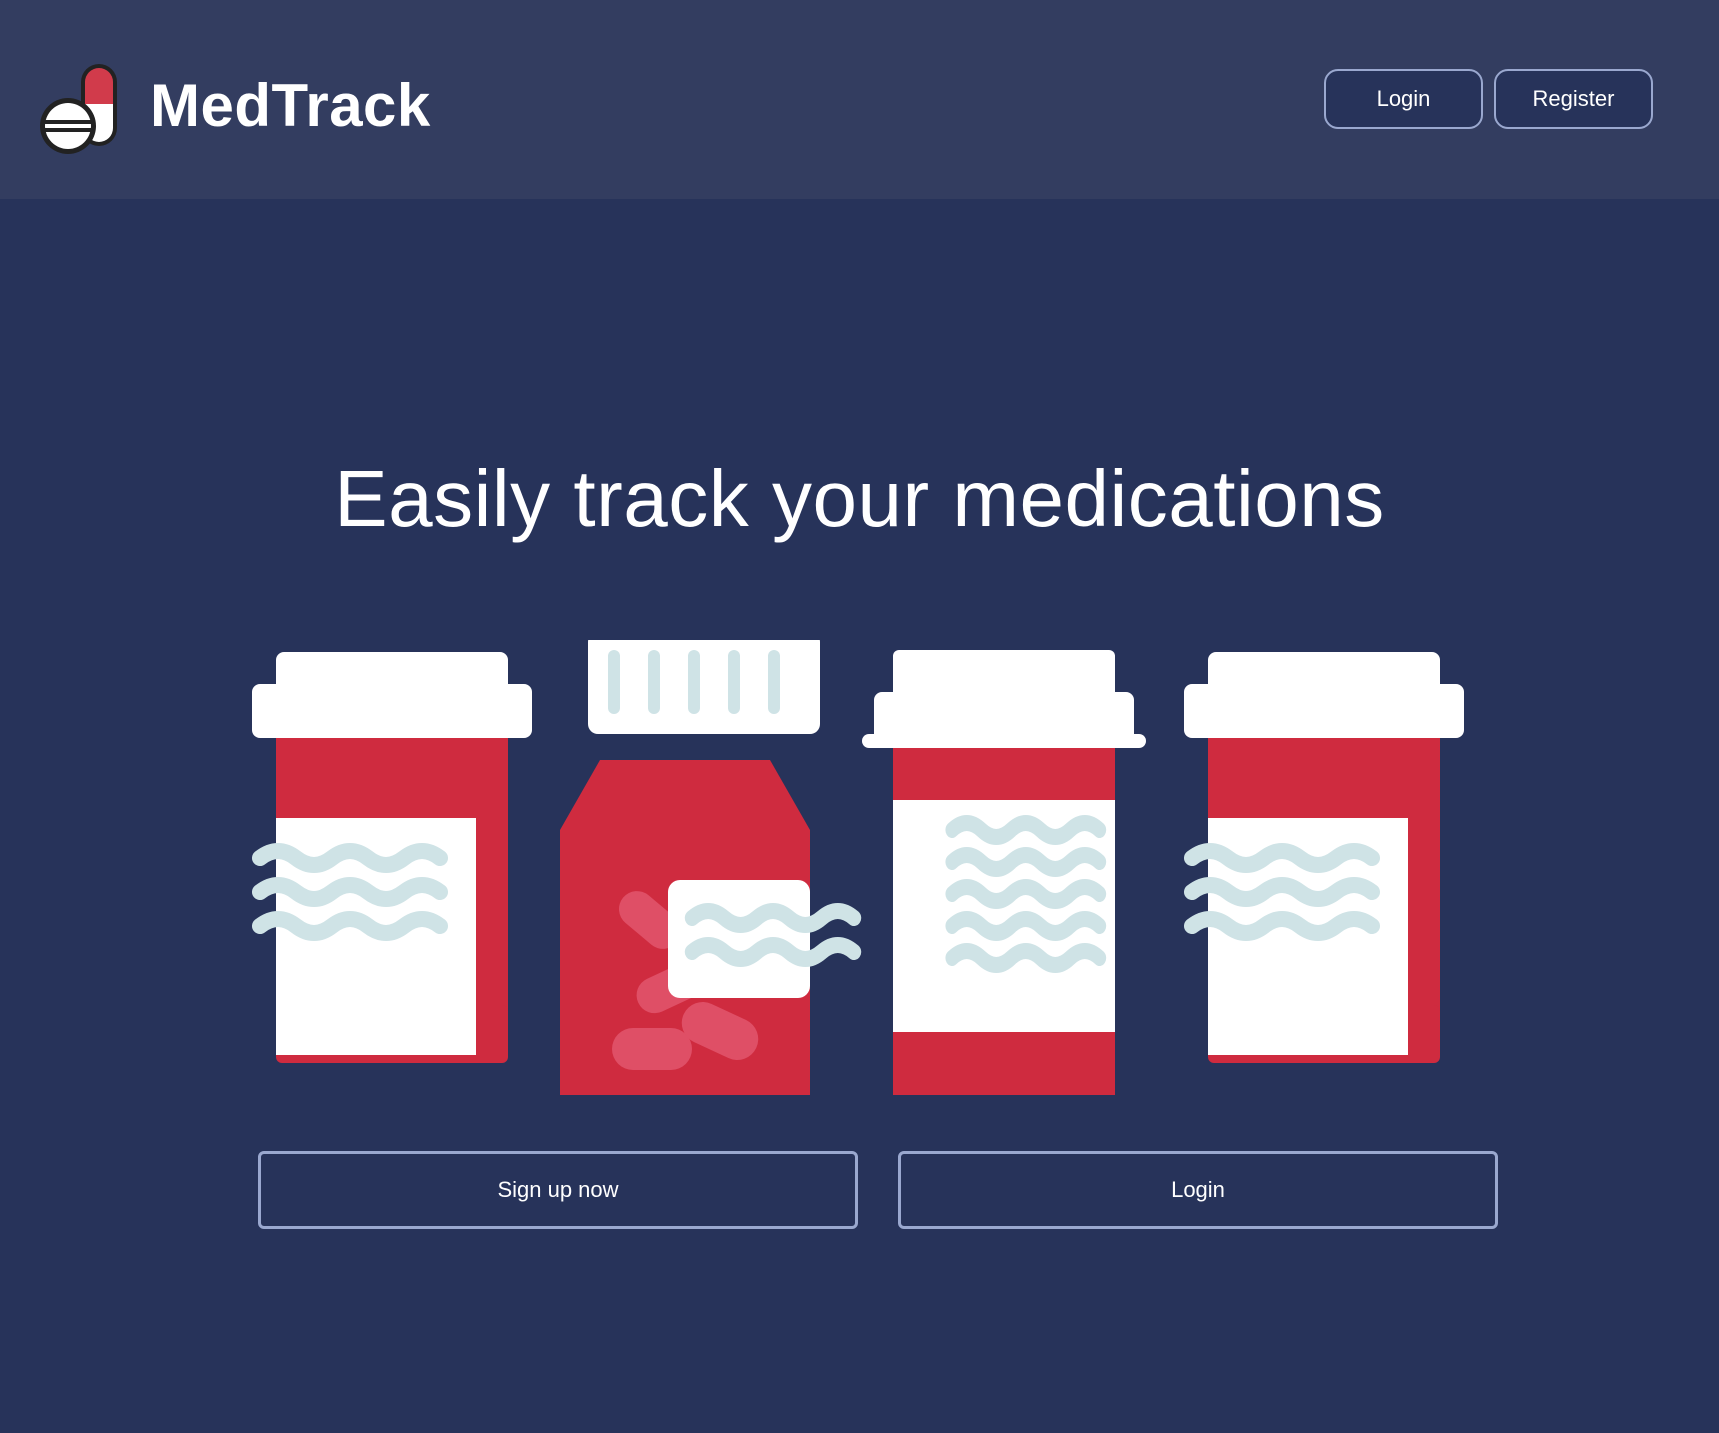  Describe the element at coordinates (859, 99) in the screenshot. I see `top-navigation-bar: MedTrack Login Register` at that location.